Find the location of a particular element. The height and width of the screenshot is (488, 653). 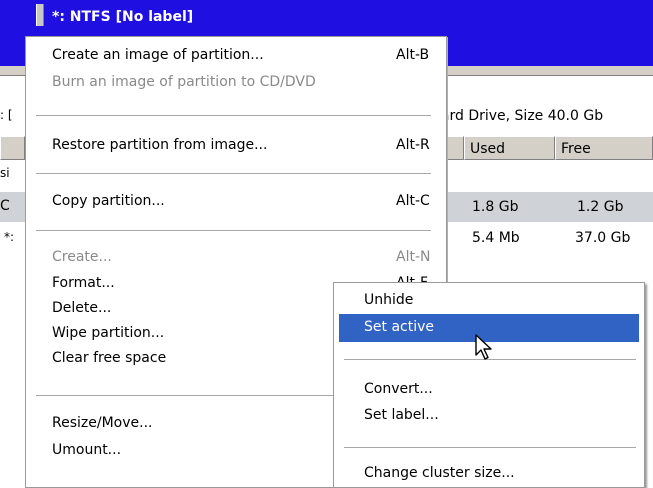

table-cell-used: 1.8 Gb is located at coordinates (495, 207).